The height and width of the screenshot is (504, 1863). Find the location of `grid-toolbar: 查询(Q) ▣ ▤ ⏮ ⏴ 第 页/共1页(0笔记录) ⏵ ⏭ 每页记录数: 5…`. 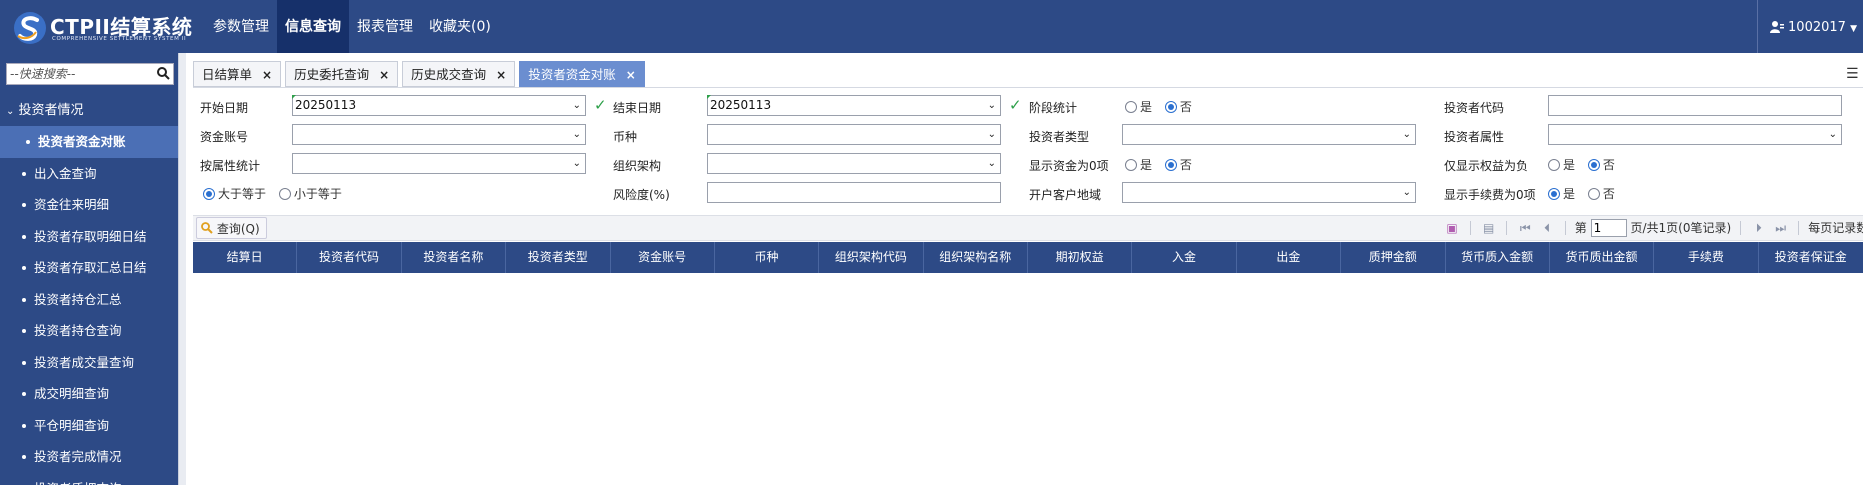

grid-toolbar: 查询(Q) ▣ ▤ ⏮ ⏴ 第 页/共1页(0笔记录) ⏵ ⏭ 每页记录数: 5… is located at coordinates (1028, 228).